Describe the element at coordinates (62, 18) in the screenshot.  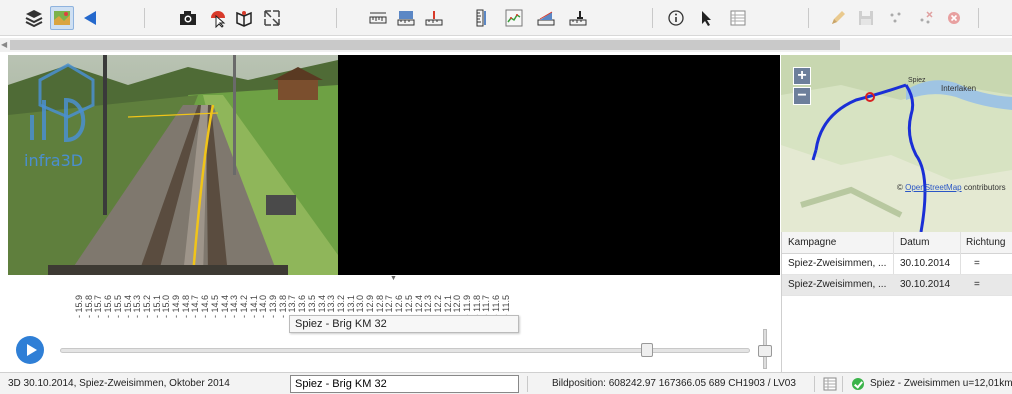
I see `map-icon` at that location.